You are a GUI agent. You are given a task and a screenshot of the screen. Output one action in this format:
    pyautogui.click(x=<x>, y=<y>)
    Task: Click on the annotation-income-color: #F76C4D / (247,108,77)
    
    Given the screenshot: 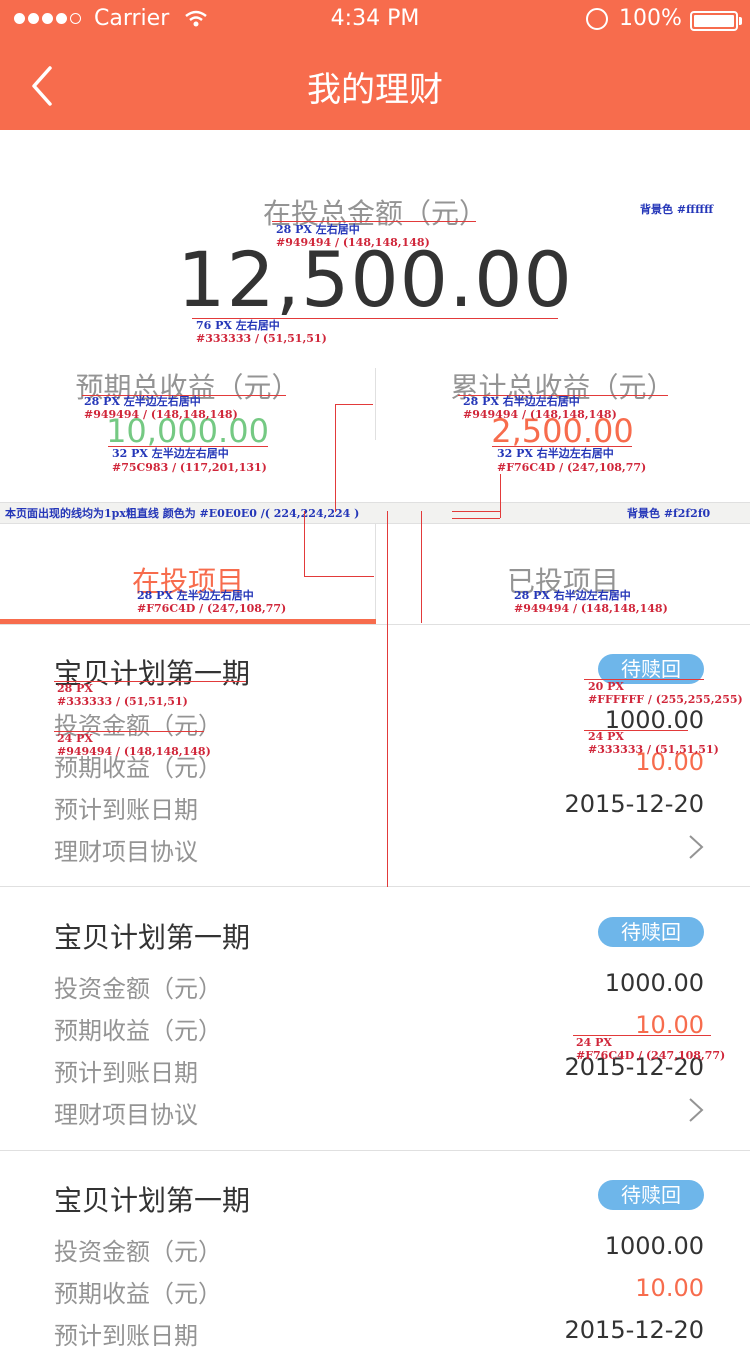 What is the action you would take?
    pyautogui.click(x=651, y=1055)
    